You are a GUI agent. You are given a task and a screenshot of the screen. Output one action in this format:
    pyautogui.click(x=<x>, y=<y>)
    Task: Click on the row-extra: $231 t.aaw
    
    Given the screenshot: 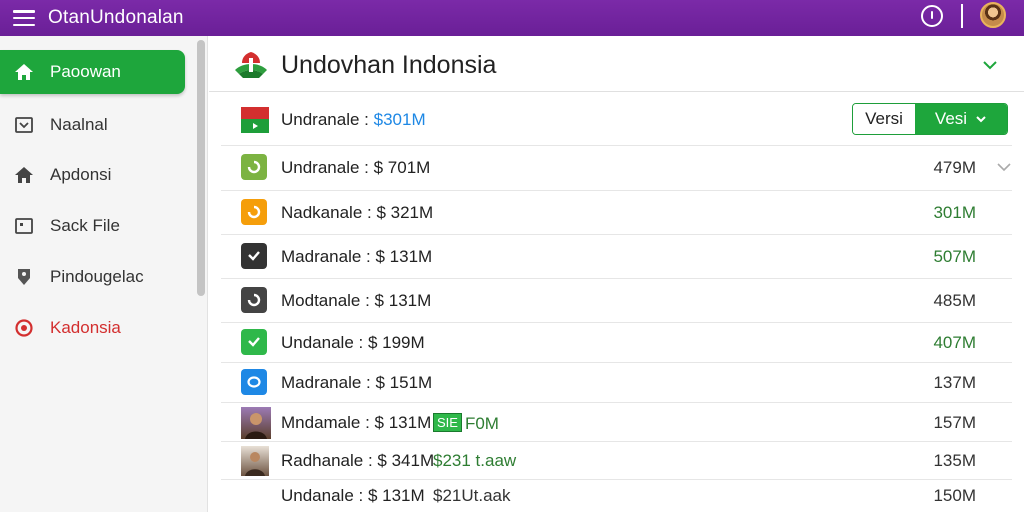 What is the action you would take?
    pyautogui.click(x=475, y=460)
    